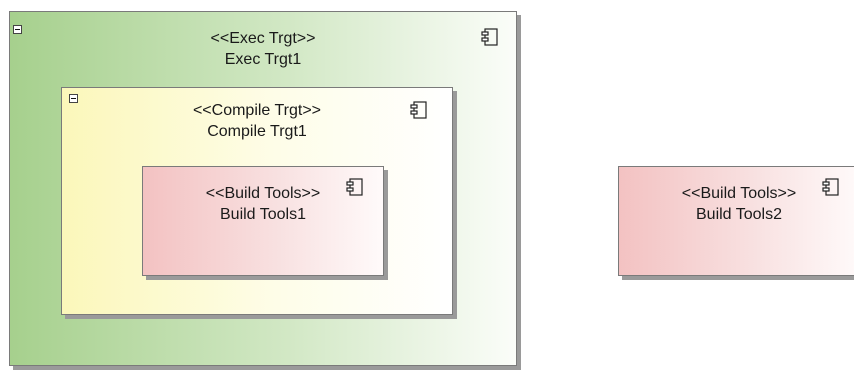 Image resolution: width=854 pixels, height=371 pixels. Describe the element at coordinates (263, 38) in the screenshot. I see `exec-target-stereotype: <<Exec Trgt>>` at that location.